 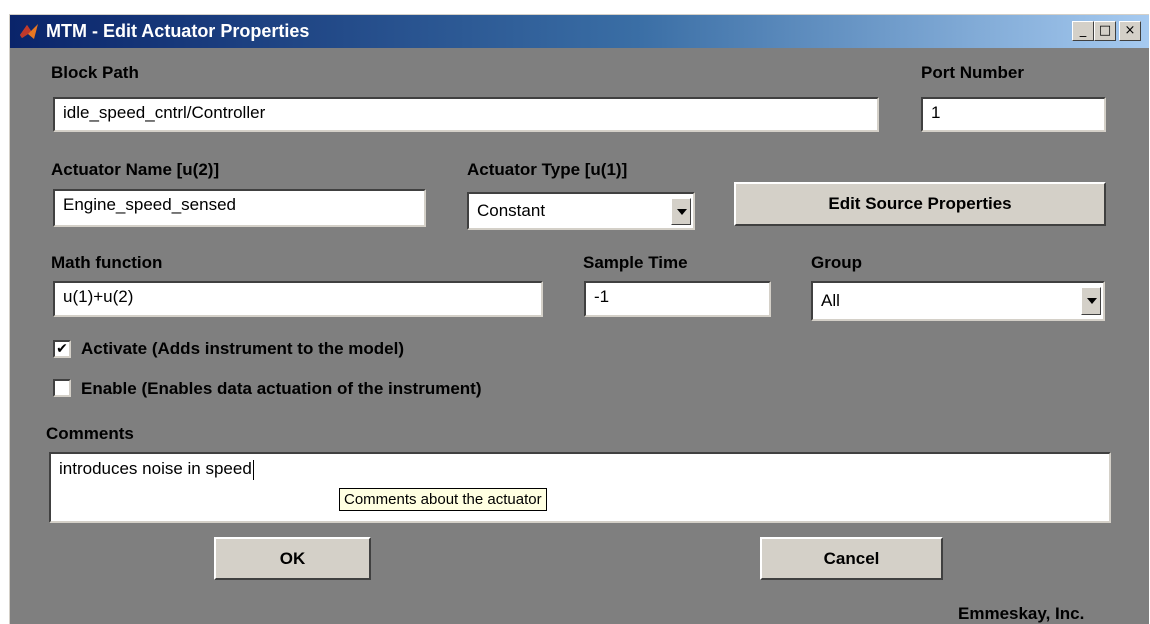 What do you see at coordinates (581, 211) in the screenshot?
I see `actuator-type-select: Constant` at bounding box center [581, 211].